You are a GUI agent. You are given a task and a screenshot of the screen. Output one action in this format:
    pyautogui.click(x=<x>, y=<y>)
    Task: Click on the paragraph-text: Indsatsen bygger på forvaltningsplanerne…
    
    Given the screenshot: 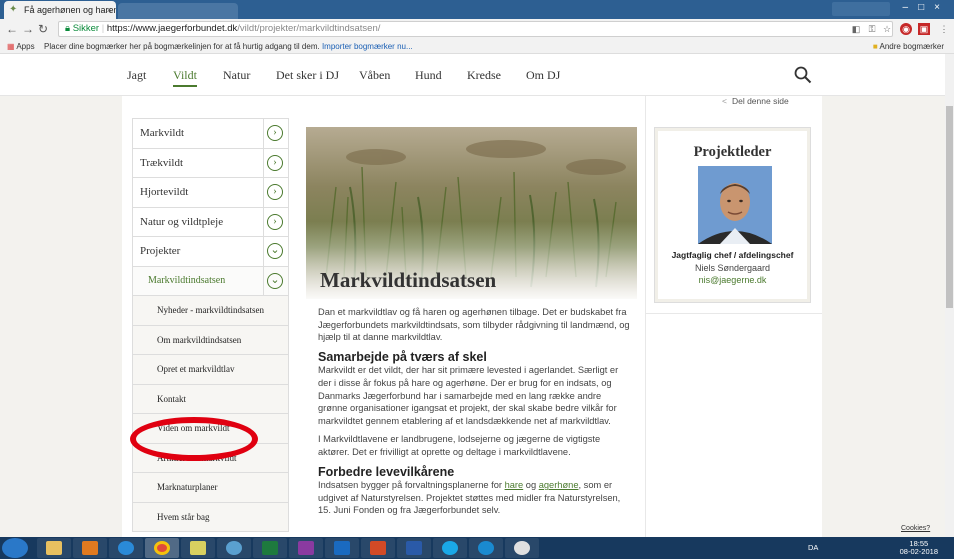 What is the action you would take?
    pyautogui.click(x=411, y=485)
    